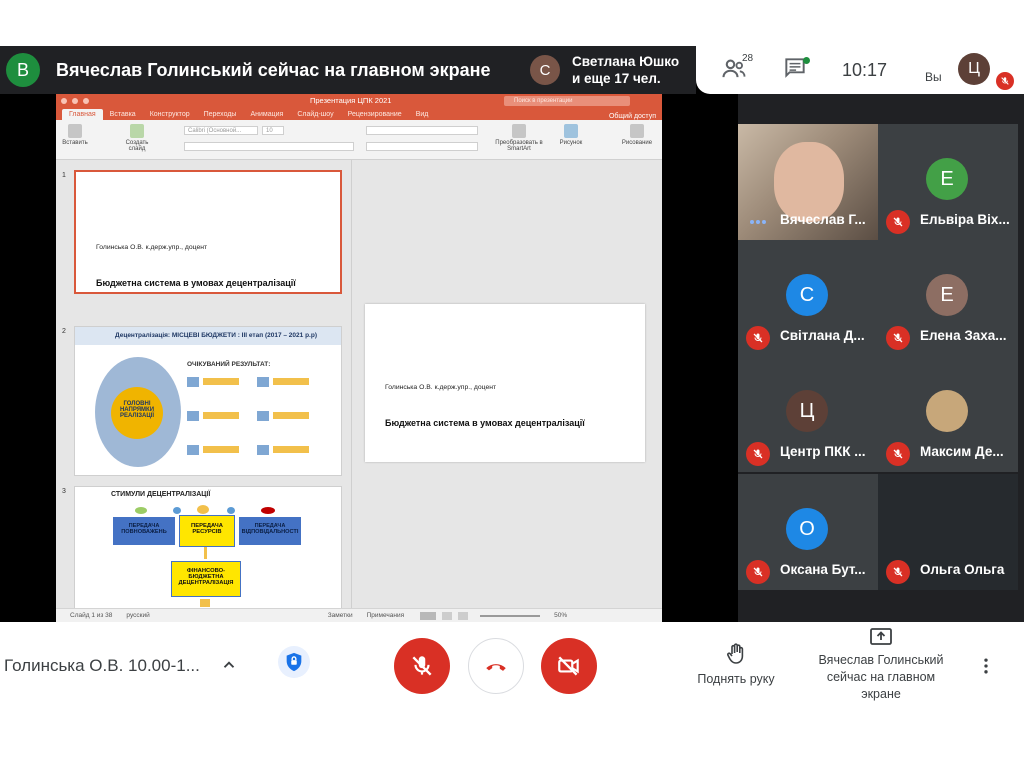 Image resolution: width=1024 pixels, height=768 pixels. I want to click on participant-tile: Ольга Ольга, so click(948, 532).